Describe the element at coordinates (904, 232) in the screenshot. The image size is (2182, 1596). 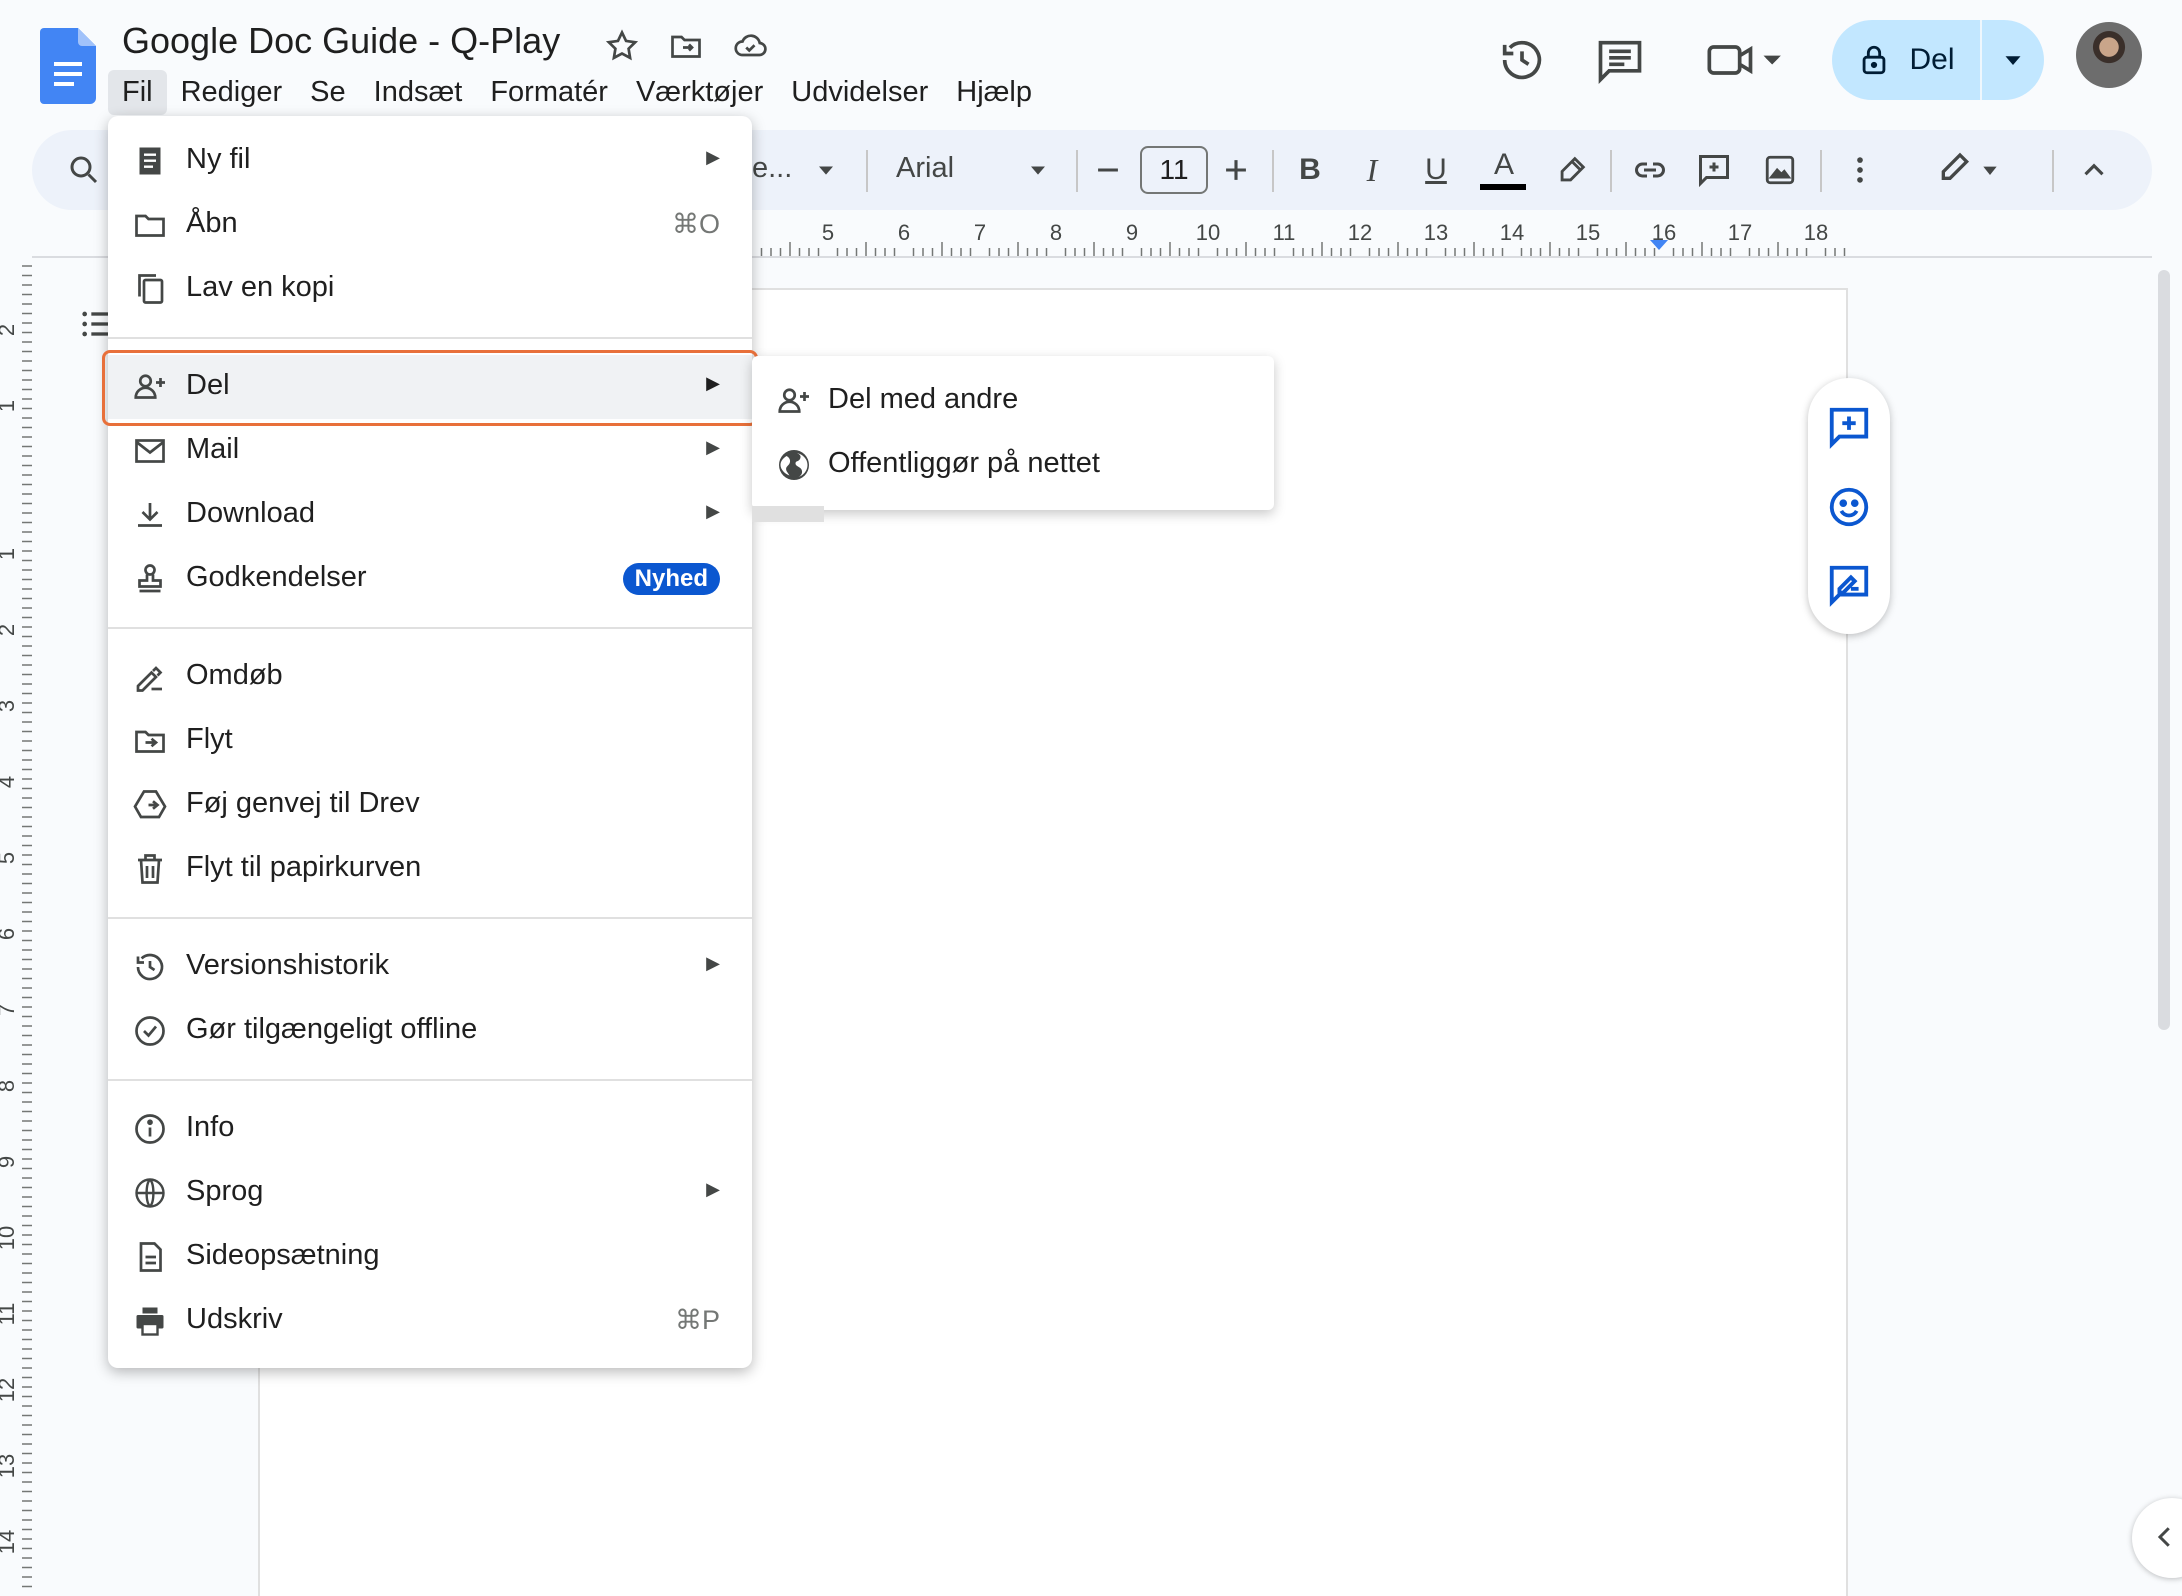
I see `ruler-number: 6` at that location.